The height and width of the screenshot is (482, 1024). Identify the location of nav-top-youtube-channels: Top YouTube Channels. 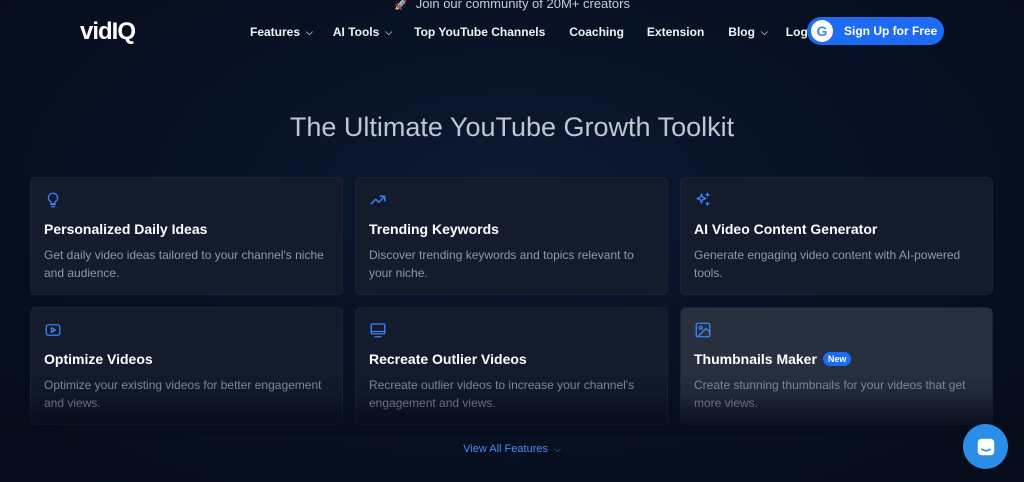
(479, 32).